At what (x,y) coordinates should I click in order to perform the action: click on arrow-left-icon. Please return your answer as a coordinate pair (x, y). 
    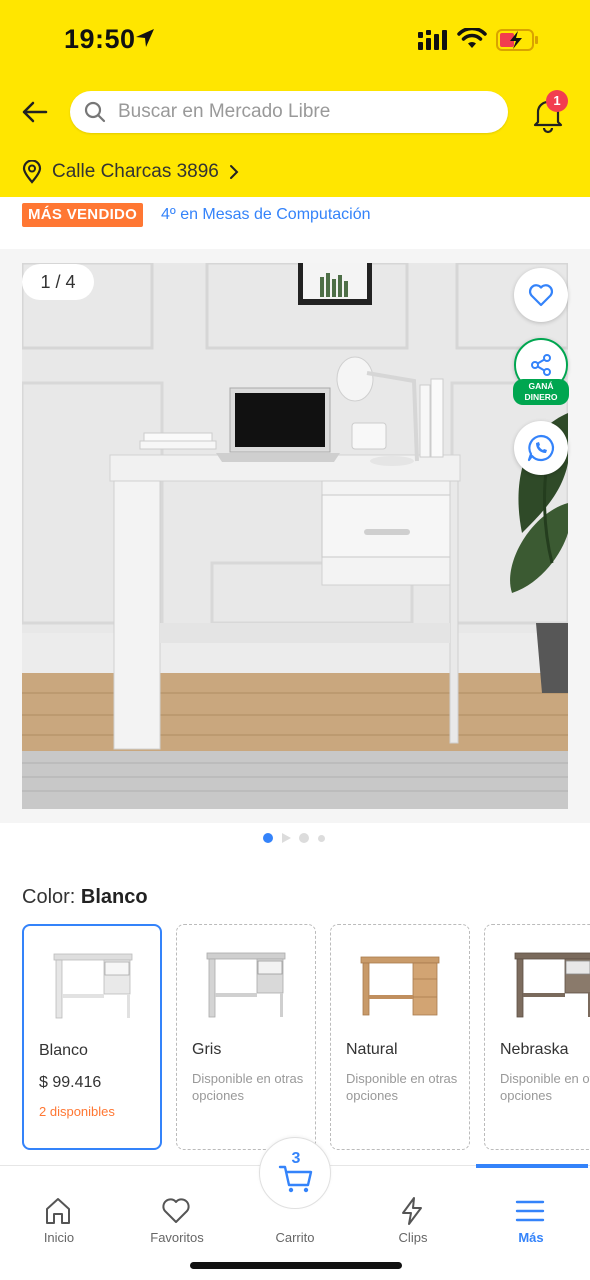
    Looking at the image, I should click on (35, 112).